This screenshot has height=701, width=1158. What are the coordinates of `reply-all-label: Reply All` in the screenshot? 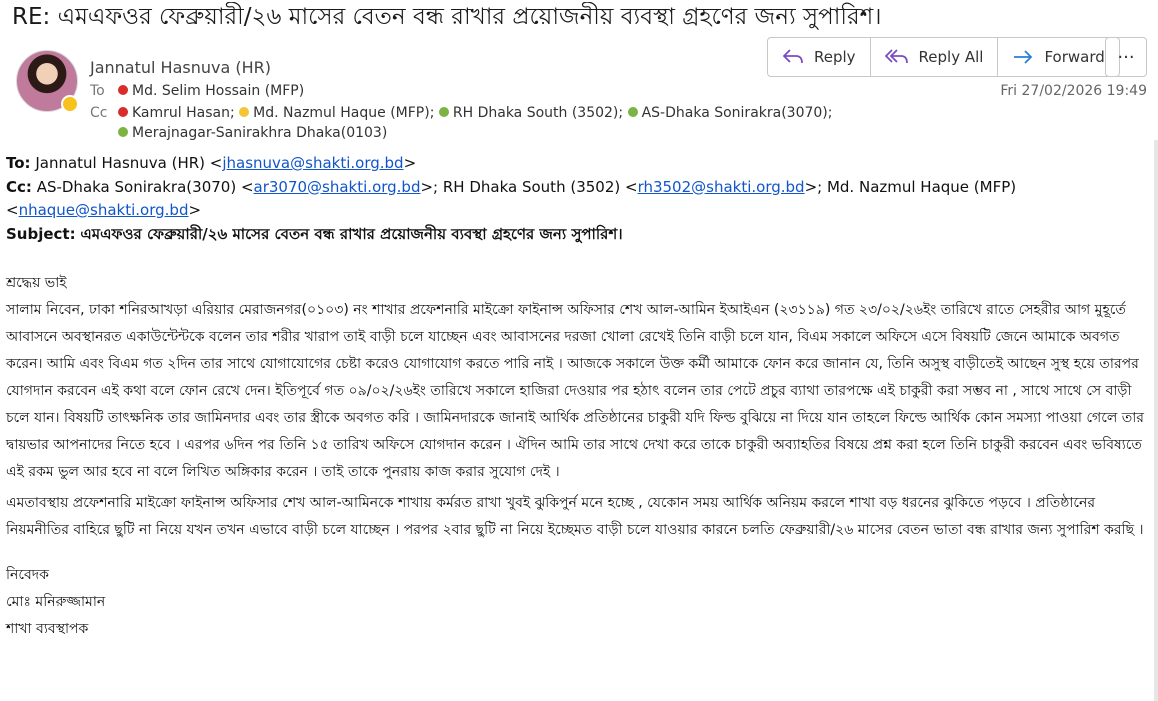 It's located at (951, 57).